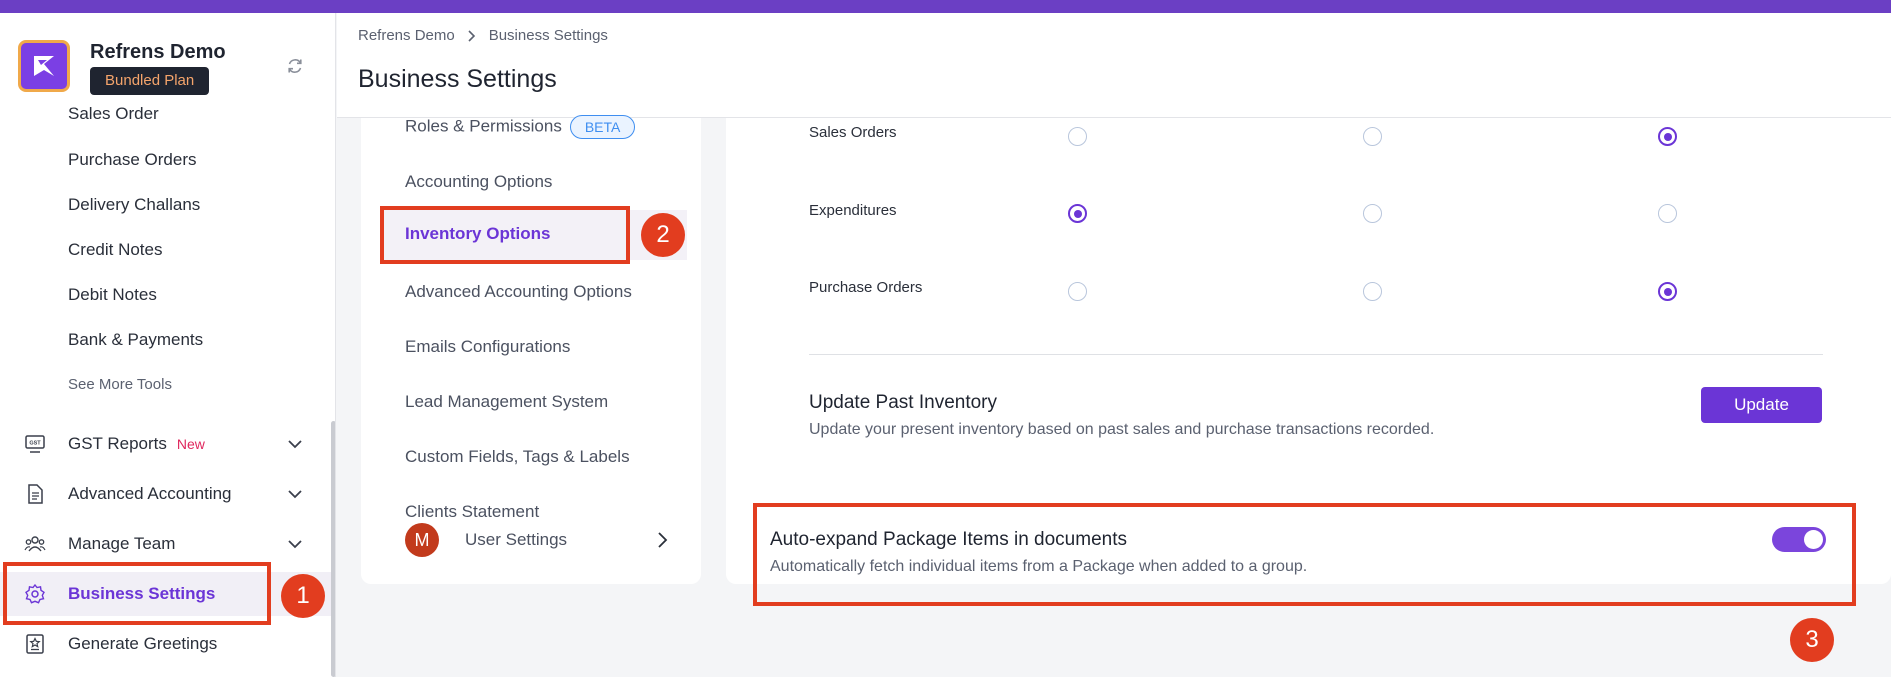  Describe the element at coordinates (35, 644) in the screenshot. I see `greeting-card-icon` at that location.